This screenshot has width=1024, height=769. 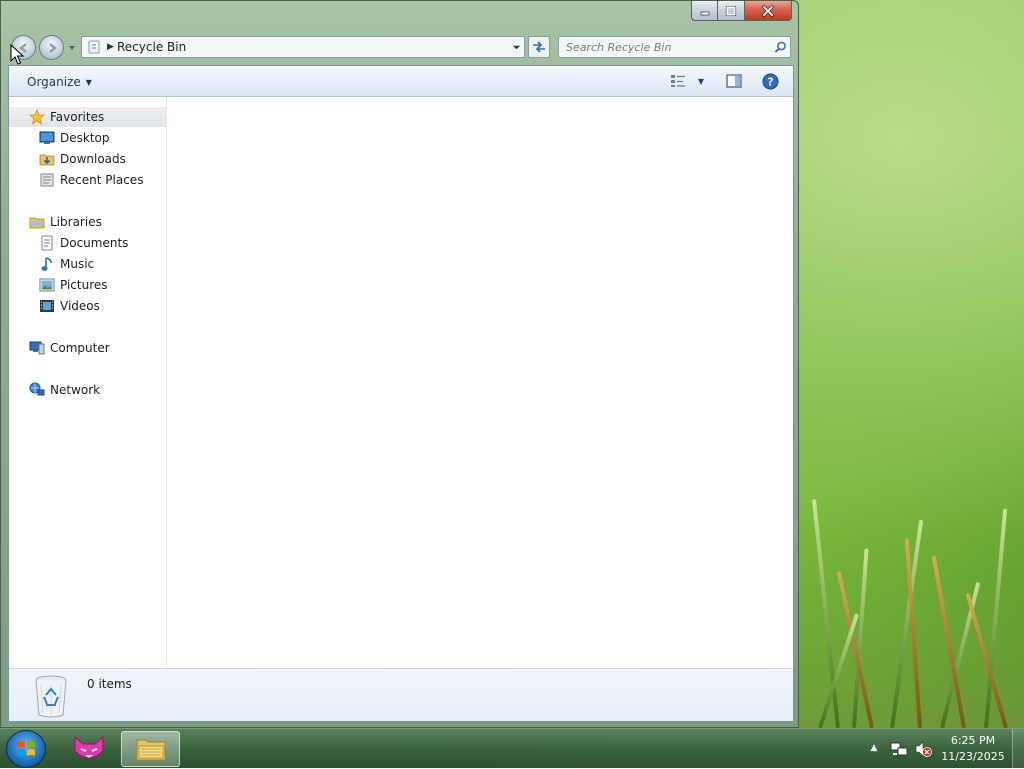 What do you see at coordinates (825, 614) in the screenshot?
I see `grass-decoration` at bounding box center [825, 614].